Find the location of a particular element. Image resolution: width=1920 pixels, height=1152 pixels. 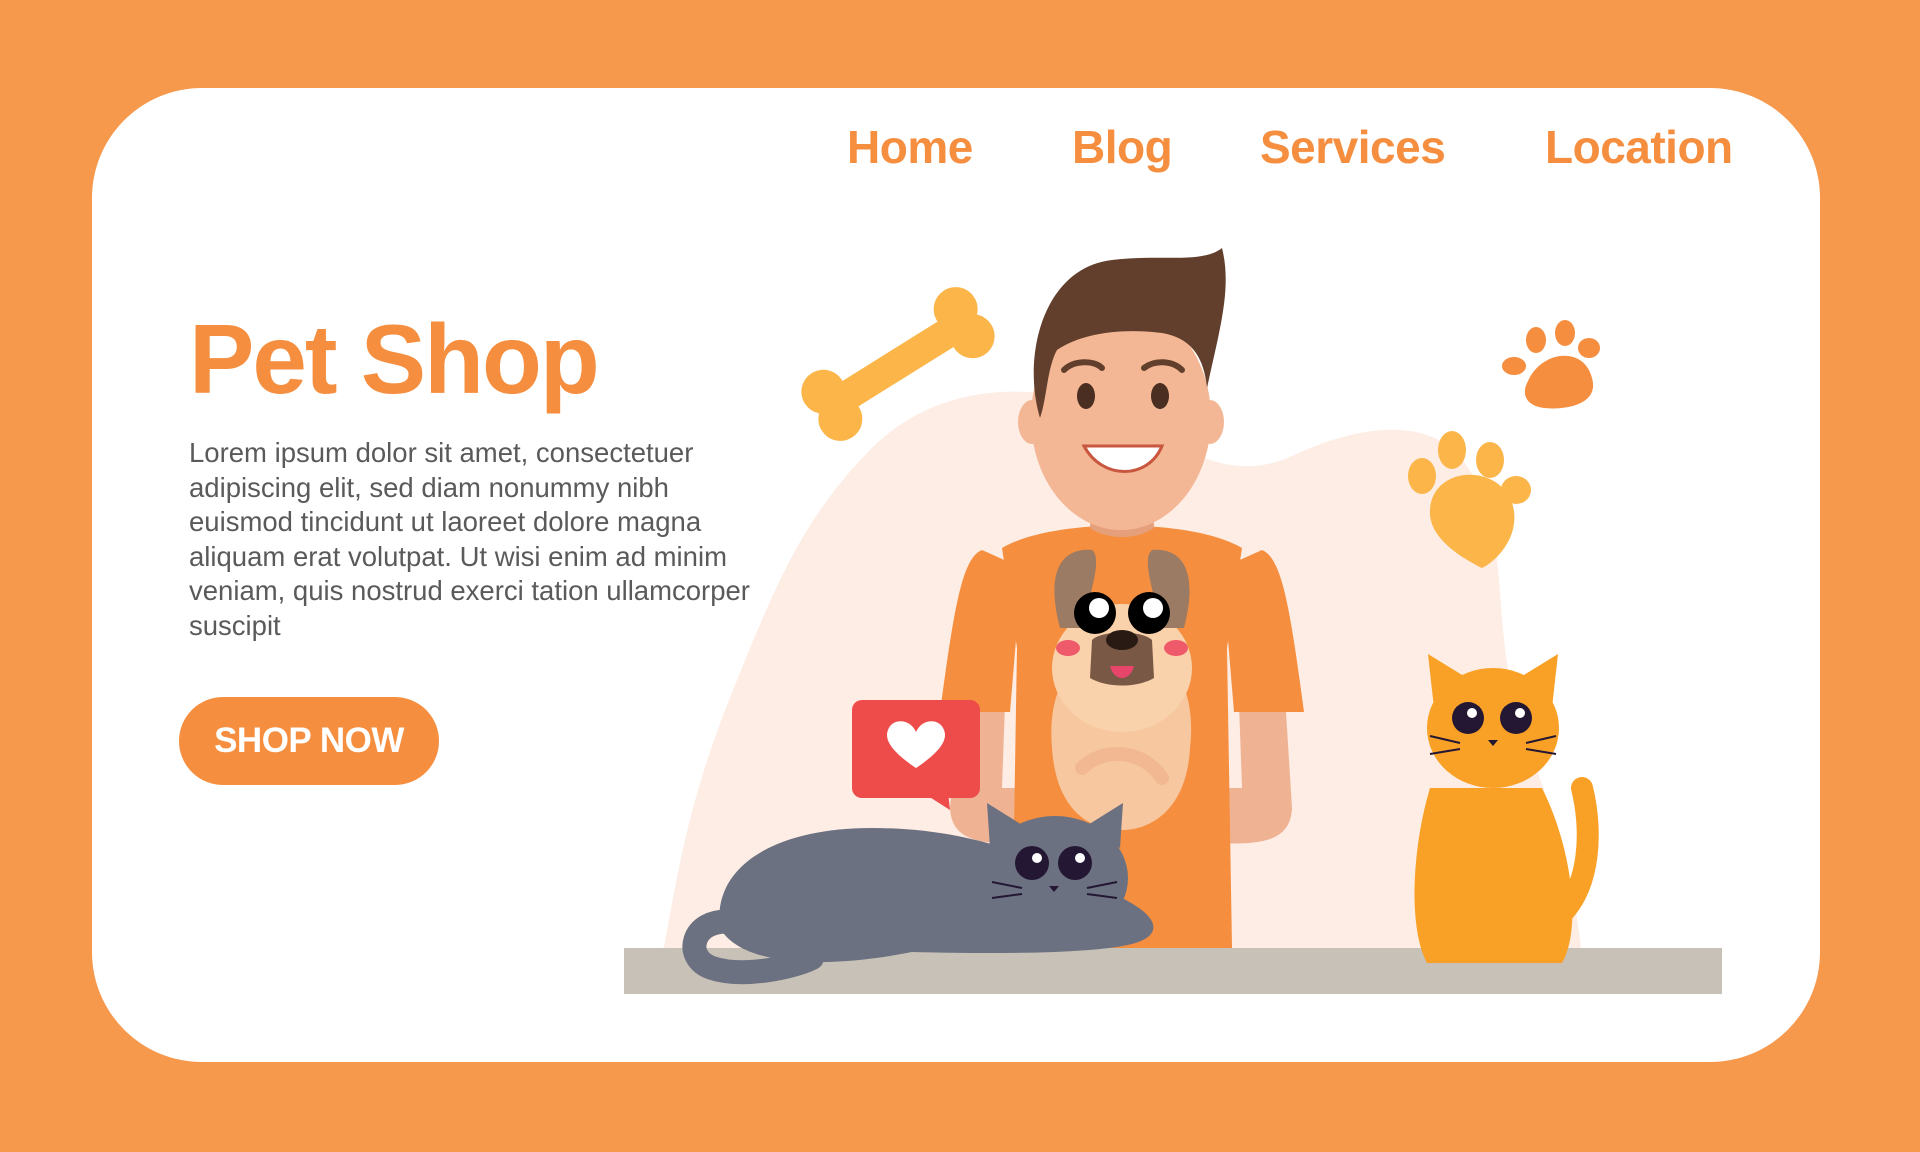

heart-speech-bubble-icon is located at coordinates (916, 755).